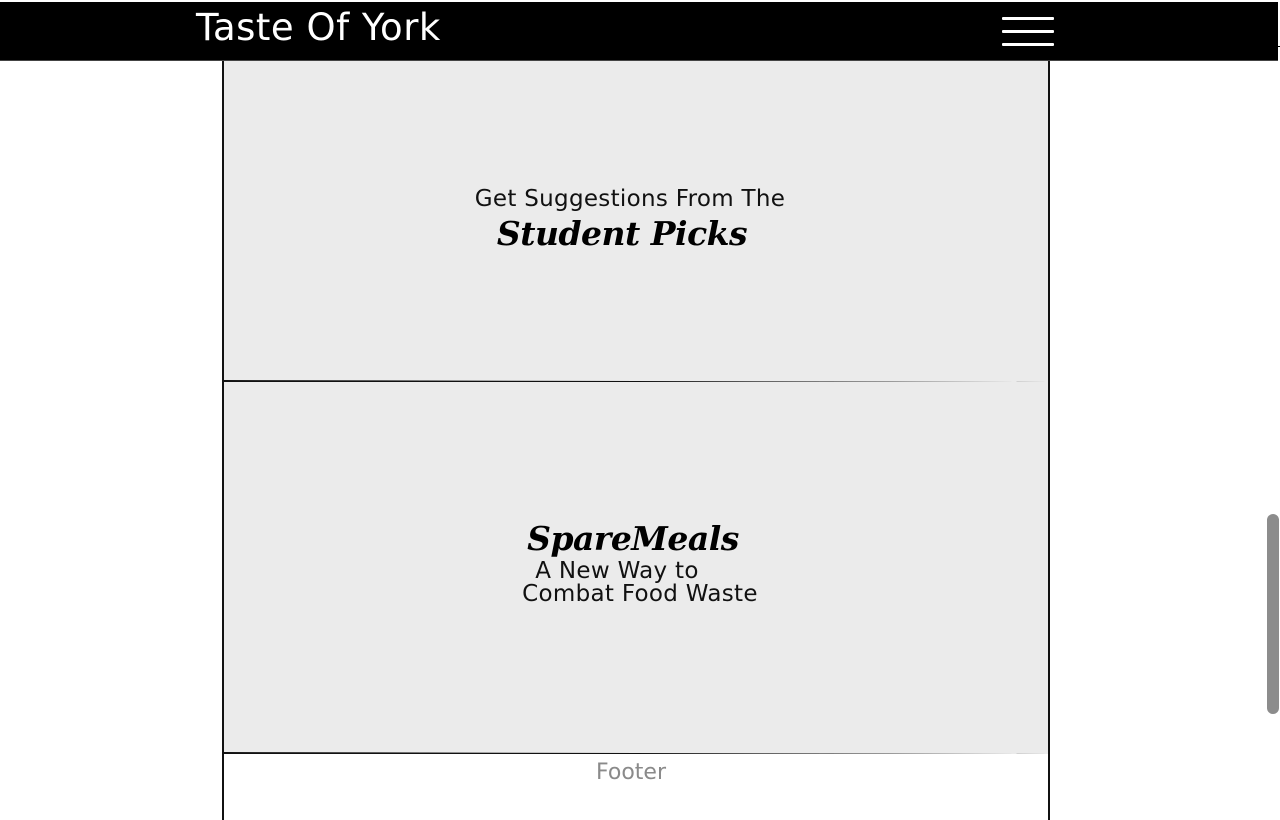  Describe the element at coordinates (640, 31) in the screenshot. I see `top-header: Taste Of York` at that location.